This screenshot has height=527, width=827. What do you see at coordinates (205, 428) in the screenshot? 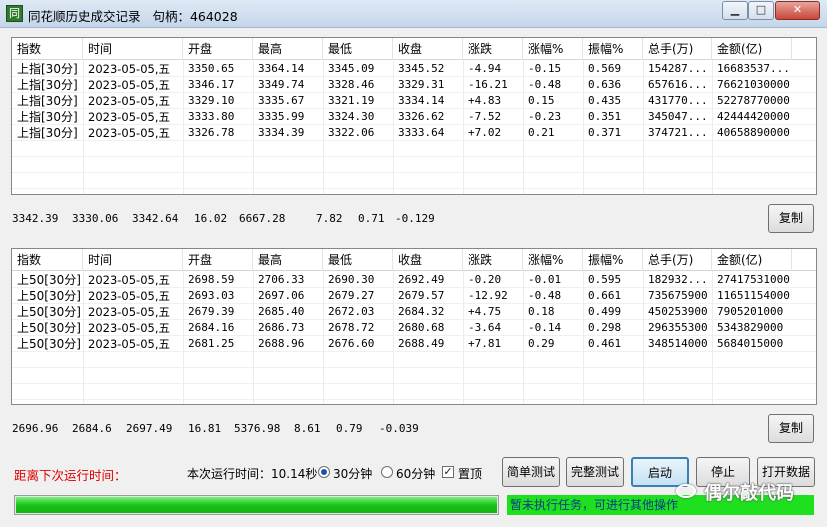
I see `summary-value: 16.81` at bounding box center [205, 428].